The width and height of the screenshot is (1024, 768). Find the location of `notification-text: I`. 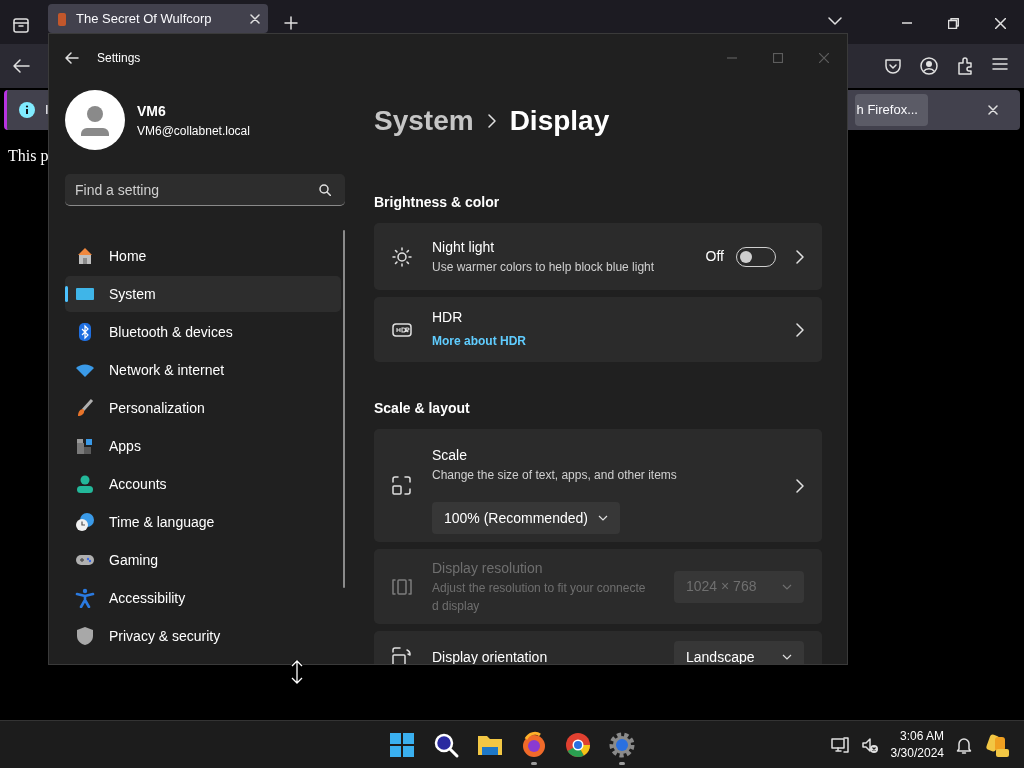

notification-text: I is located at coordinates (47, 110).